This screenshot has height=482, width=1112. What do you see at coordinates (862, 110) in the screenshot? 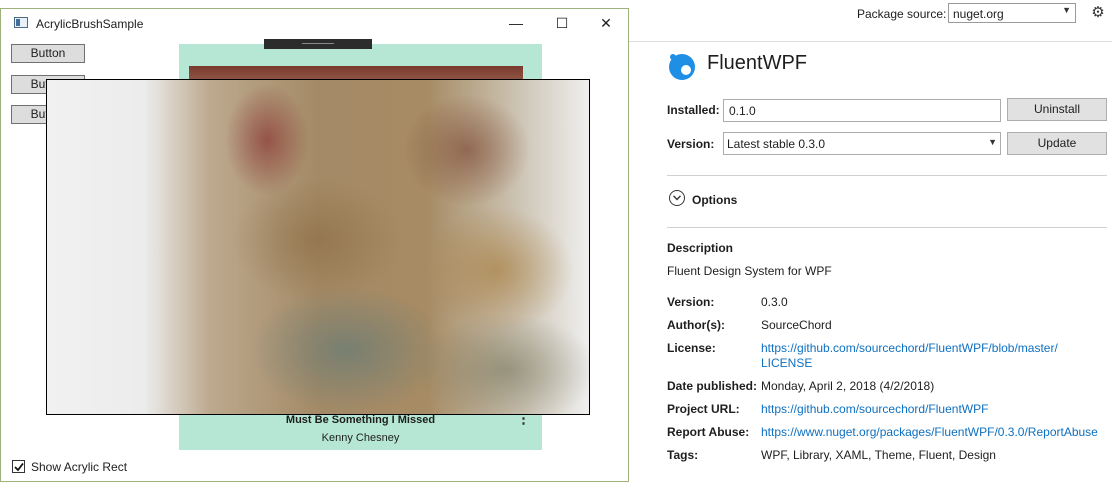
I see `installed-version-field: 0.1.0` at bounding box center [862, 110].